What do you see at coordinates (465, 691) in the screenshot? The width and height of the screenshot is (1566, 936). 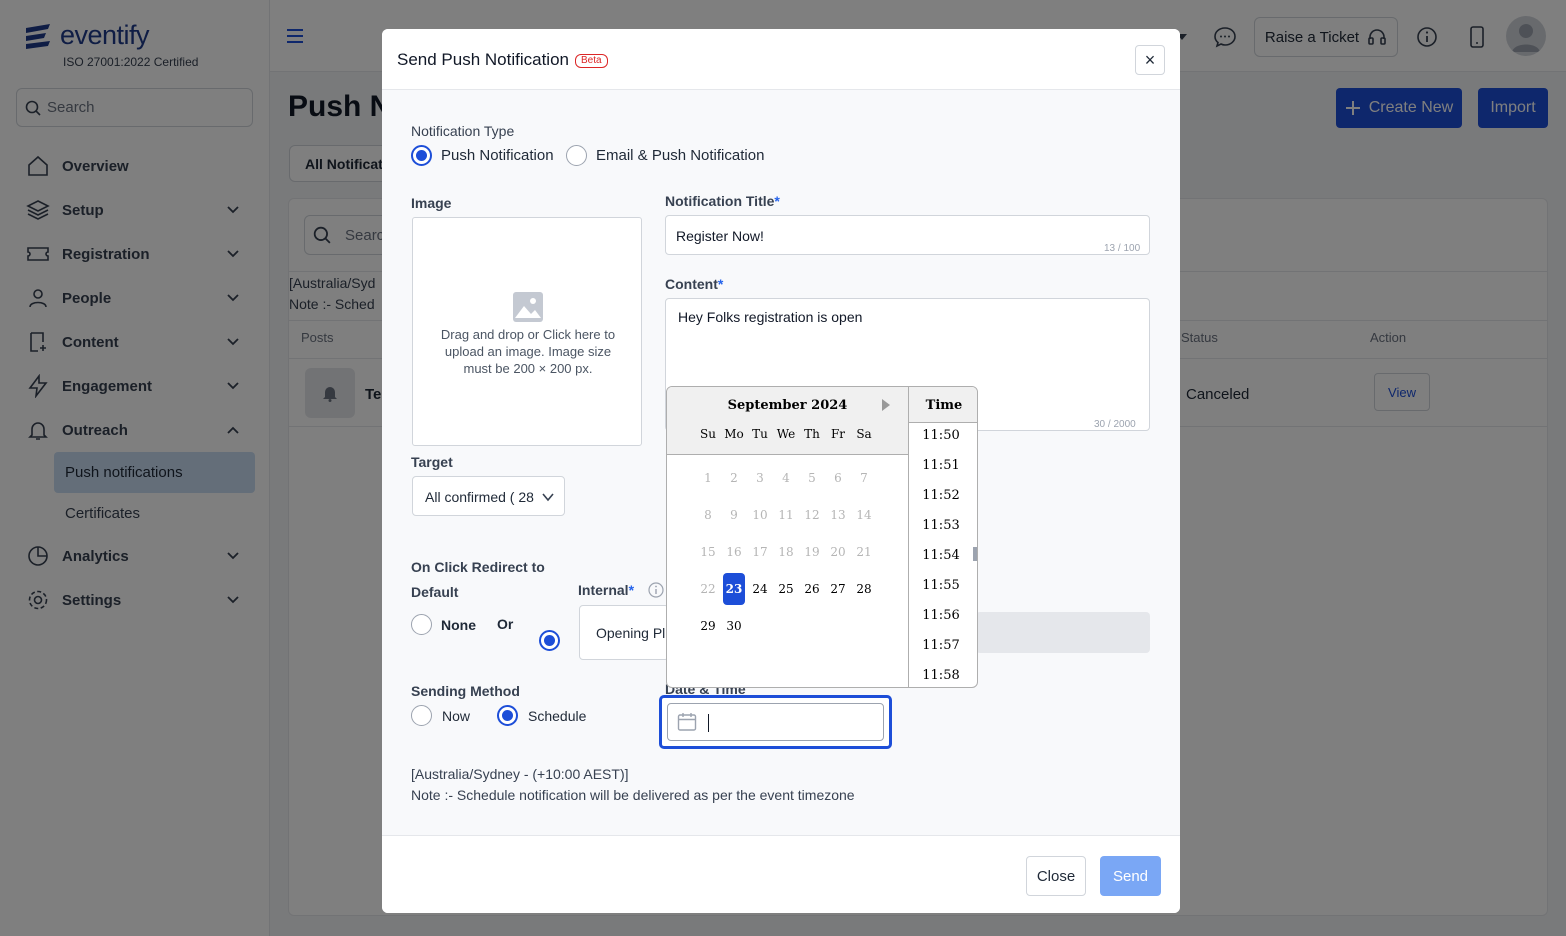 I see `sending-method-label: Sending Method` at bounding box center [465, 691].